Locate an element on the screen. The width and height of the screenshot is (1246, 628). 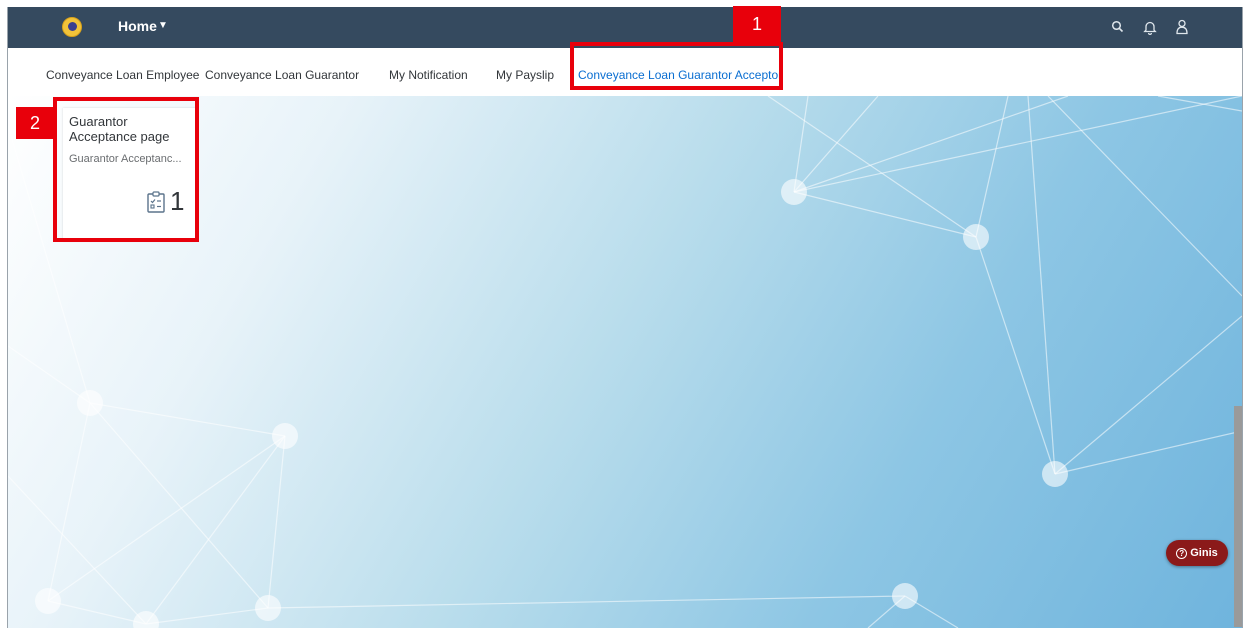
ginis-label: Ginis is located at coordinates (1204, 553).